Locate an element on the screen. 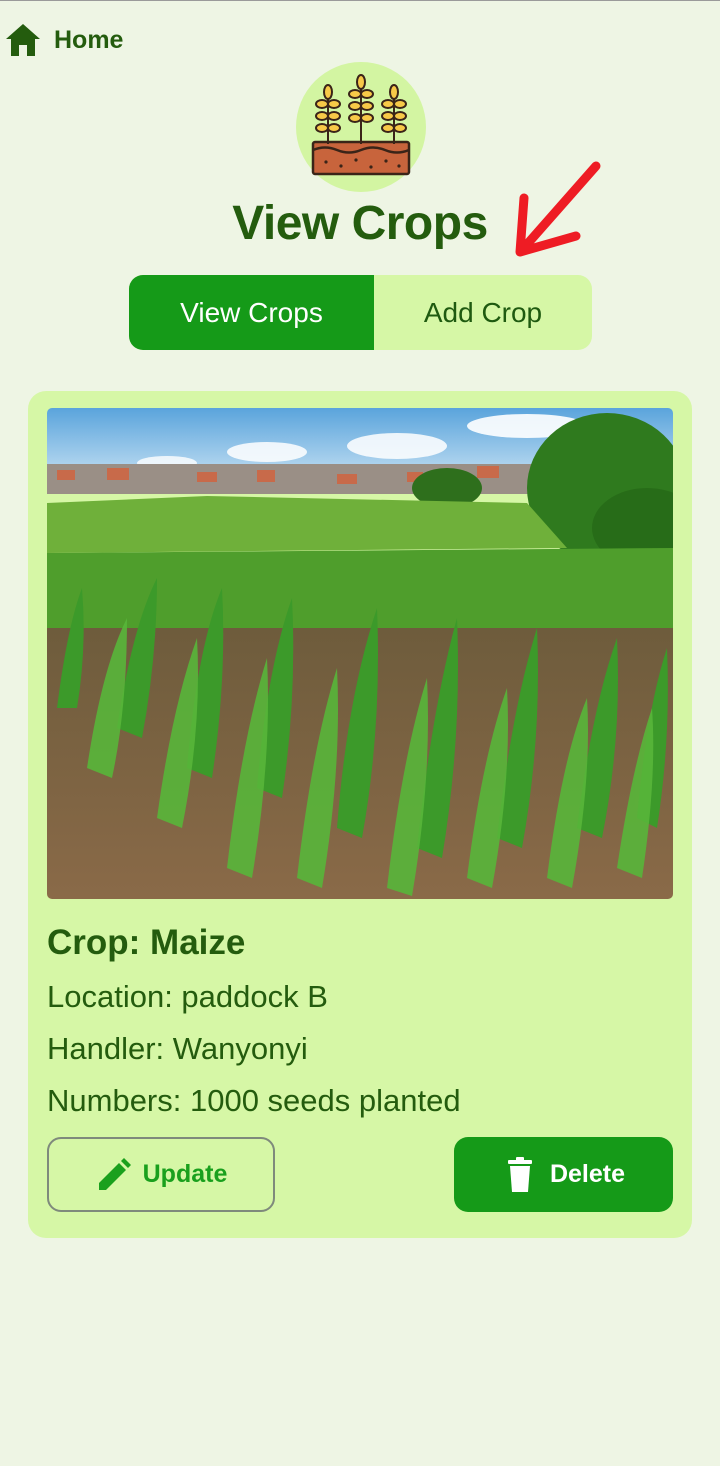  home-link: Home is located at coordinates (63, 40).